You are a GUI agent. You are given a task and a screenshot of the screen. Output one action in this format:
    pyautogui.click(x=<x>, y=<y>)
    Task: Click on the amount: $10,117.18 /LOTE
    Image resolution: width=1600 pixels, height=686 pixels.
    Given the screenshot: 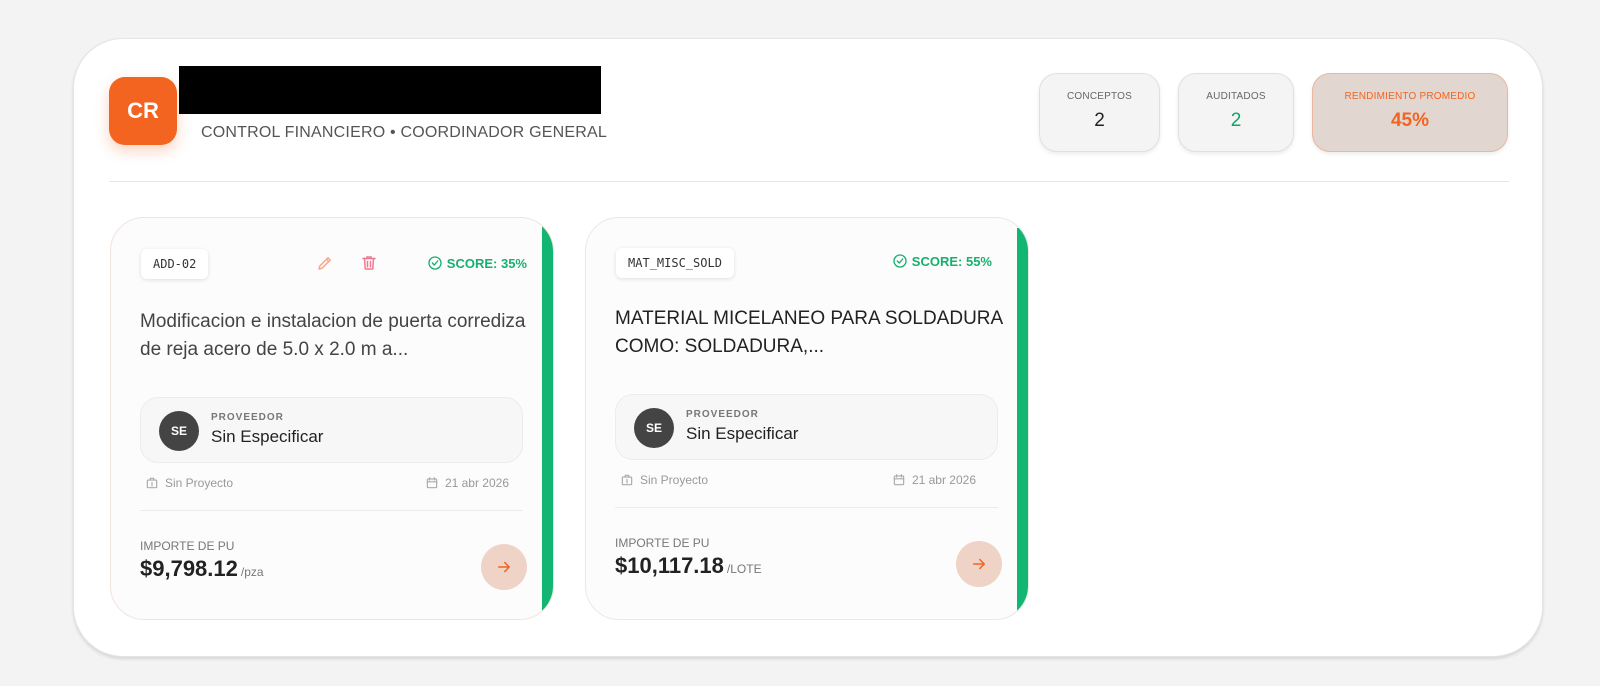 What is the action you would take?
    pyautogui.click(x=688, y=566)
    